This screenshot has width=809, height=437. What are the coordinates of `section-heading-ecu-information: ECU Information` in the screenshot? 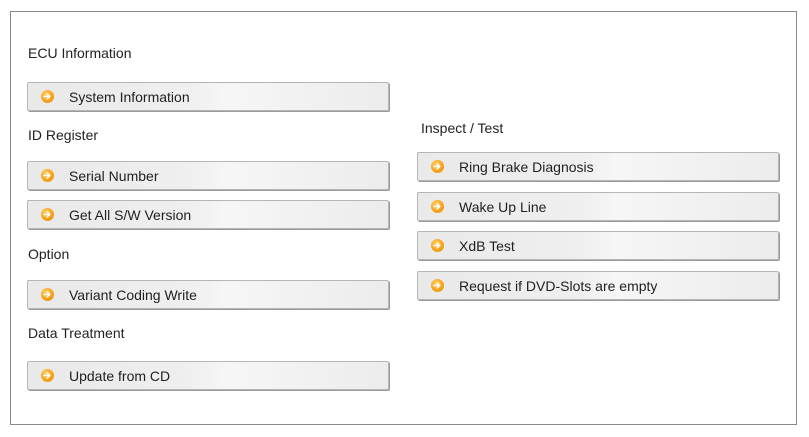 It's located at (80, 53).